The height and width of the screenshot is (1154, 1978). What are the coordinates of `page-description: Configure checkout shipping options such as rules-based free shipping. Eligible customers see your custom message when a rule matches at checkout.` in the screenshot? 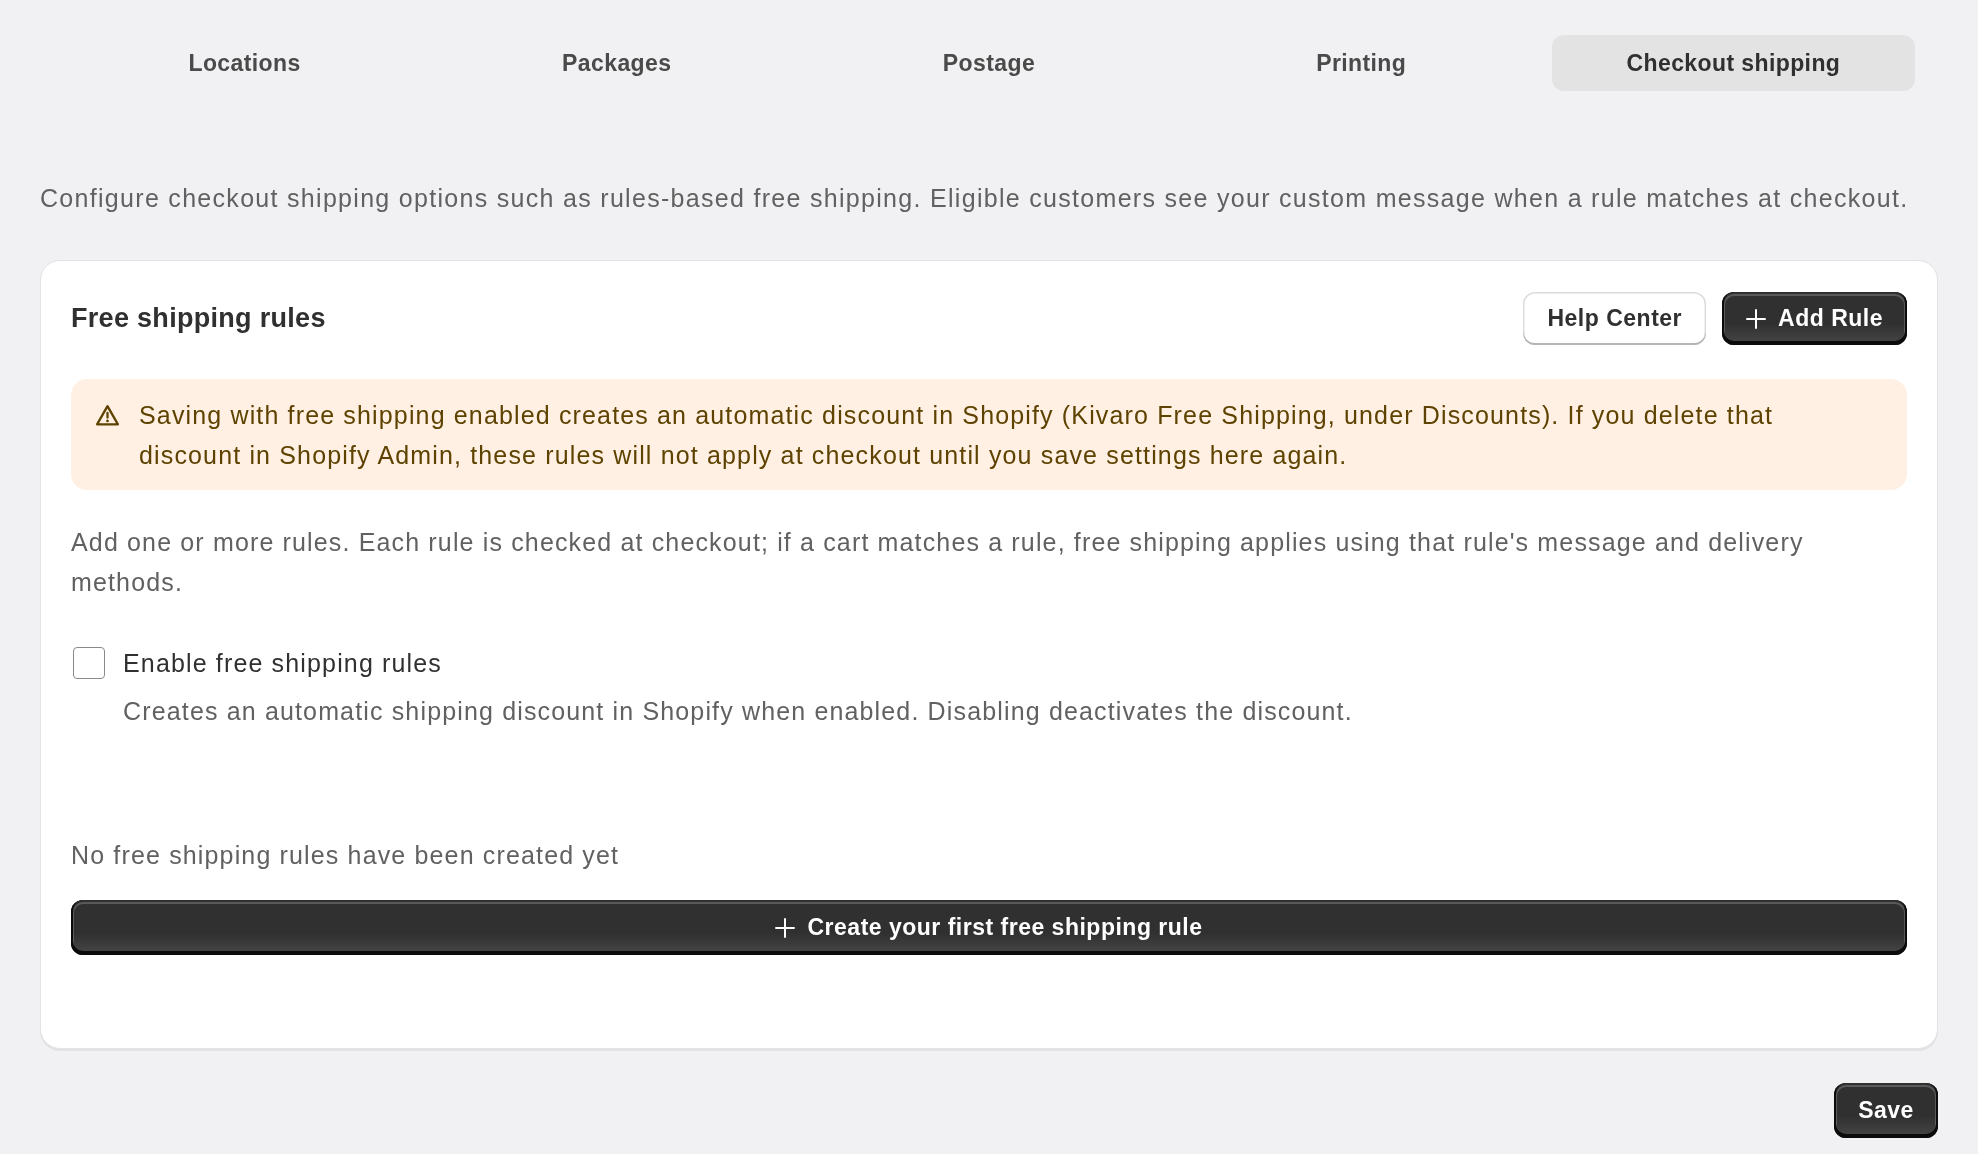 It's located at (975, 198).